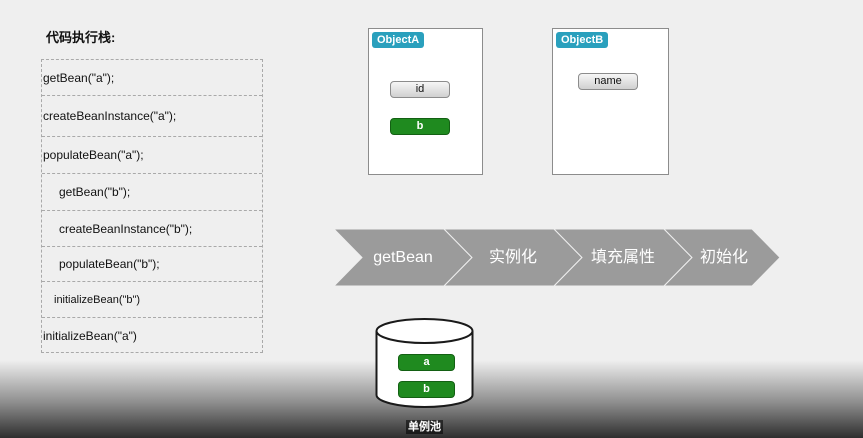 This screenshot has width=863, height=438. I want to click on object-b-card: ObjectB name, so click(610, 101).